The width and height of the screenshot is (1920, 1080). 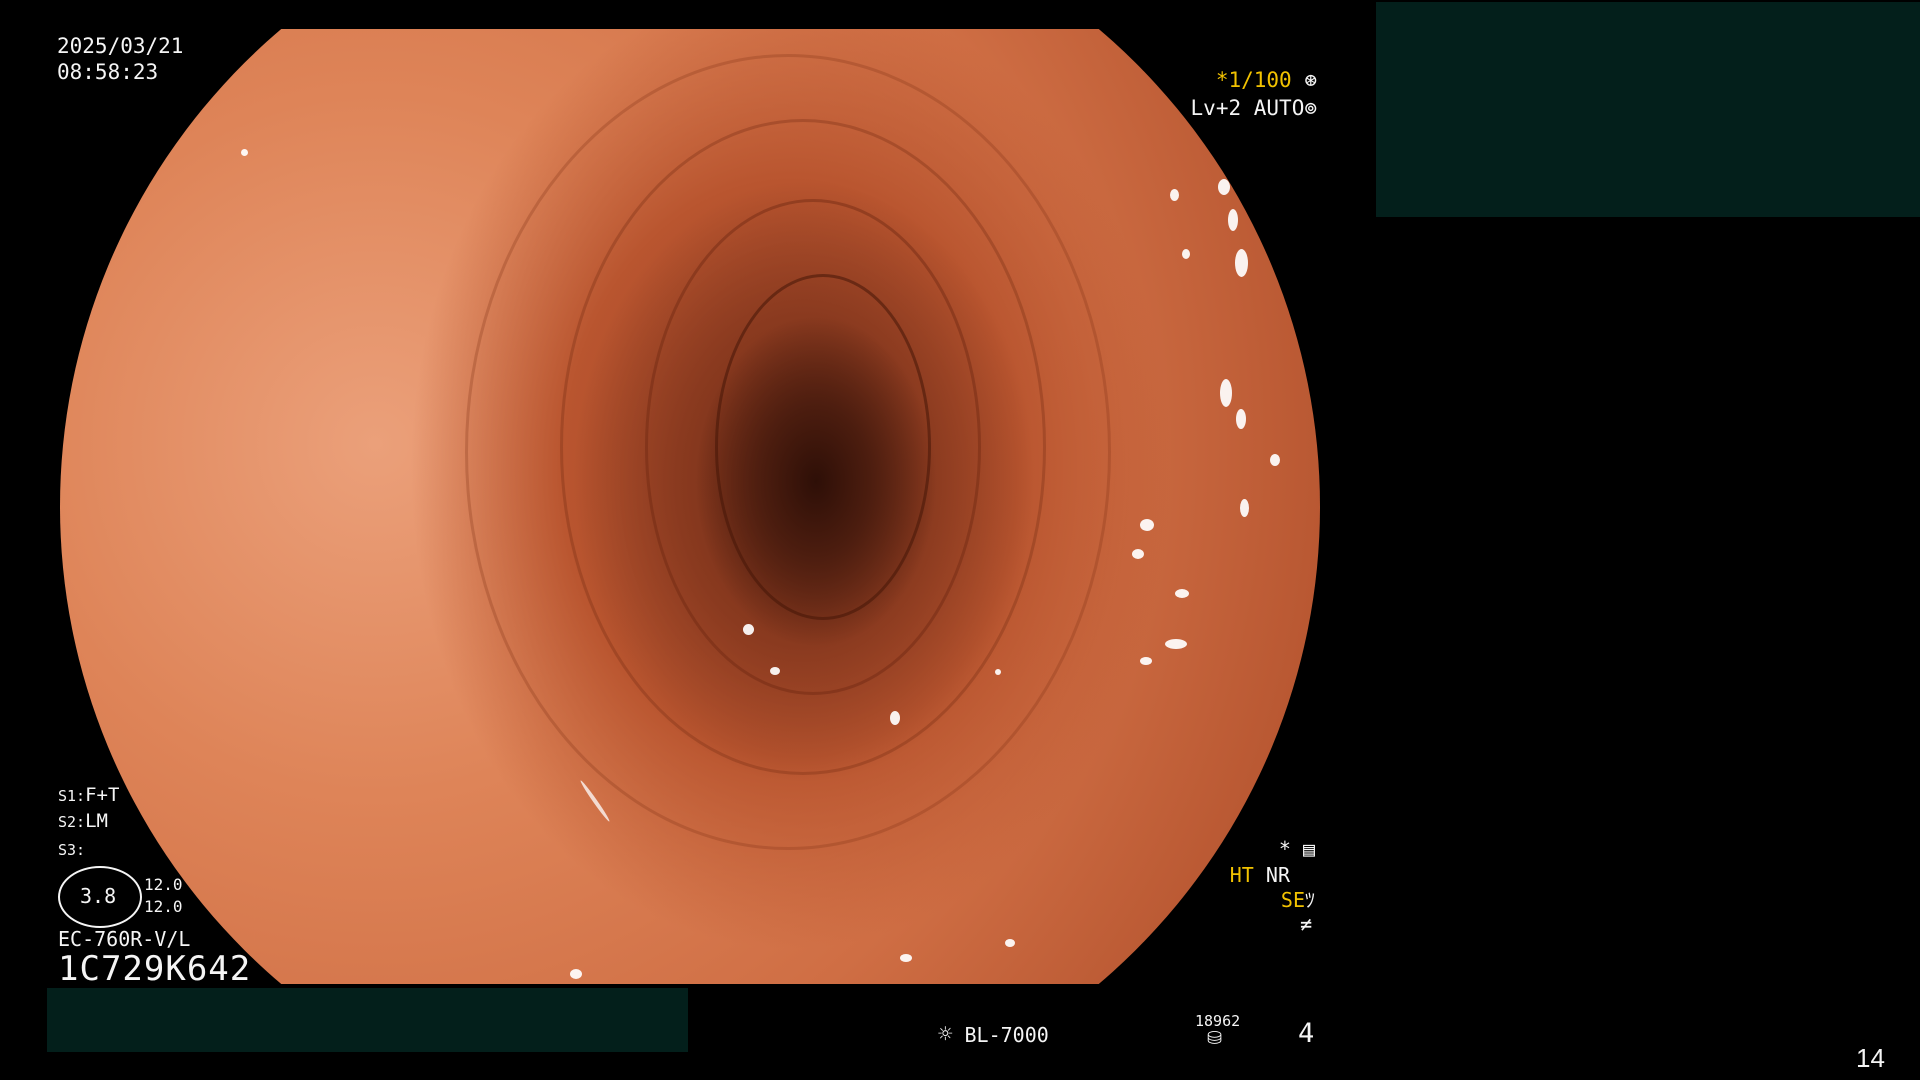 What do you see at coordinates (1292, 900) in the screenshot?
I see `processing-se-label: SE` at bounding box center [1292, 900].